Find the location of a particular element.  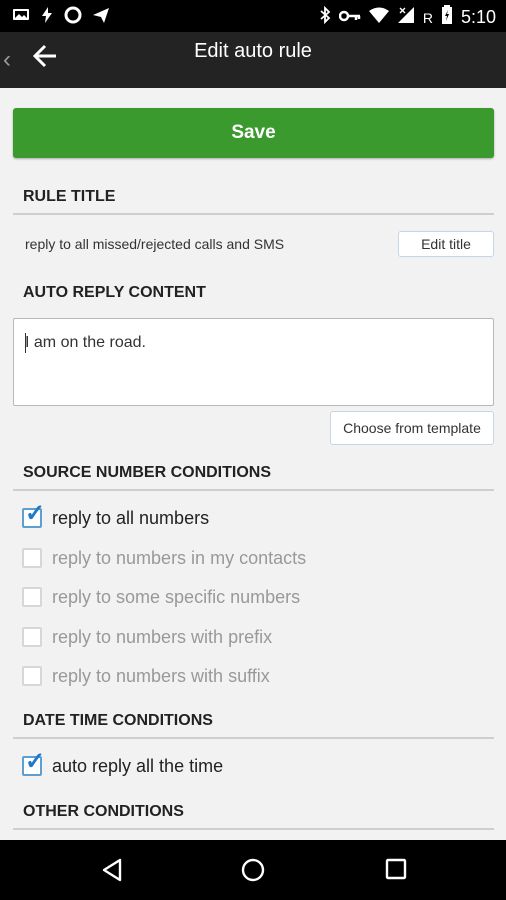

checkbox-prefix is located at coordinates (32, 637).